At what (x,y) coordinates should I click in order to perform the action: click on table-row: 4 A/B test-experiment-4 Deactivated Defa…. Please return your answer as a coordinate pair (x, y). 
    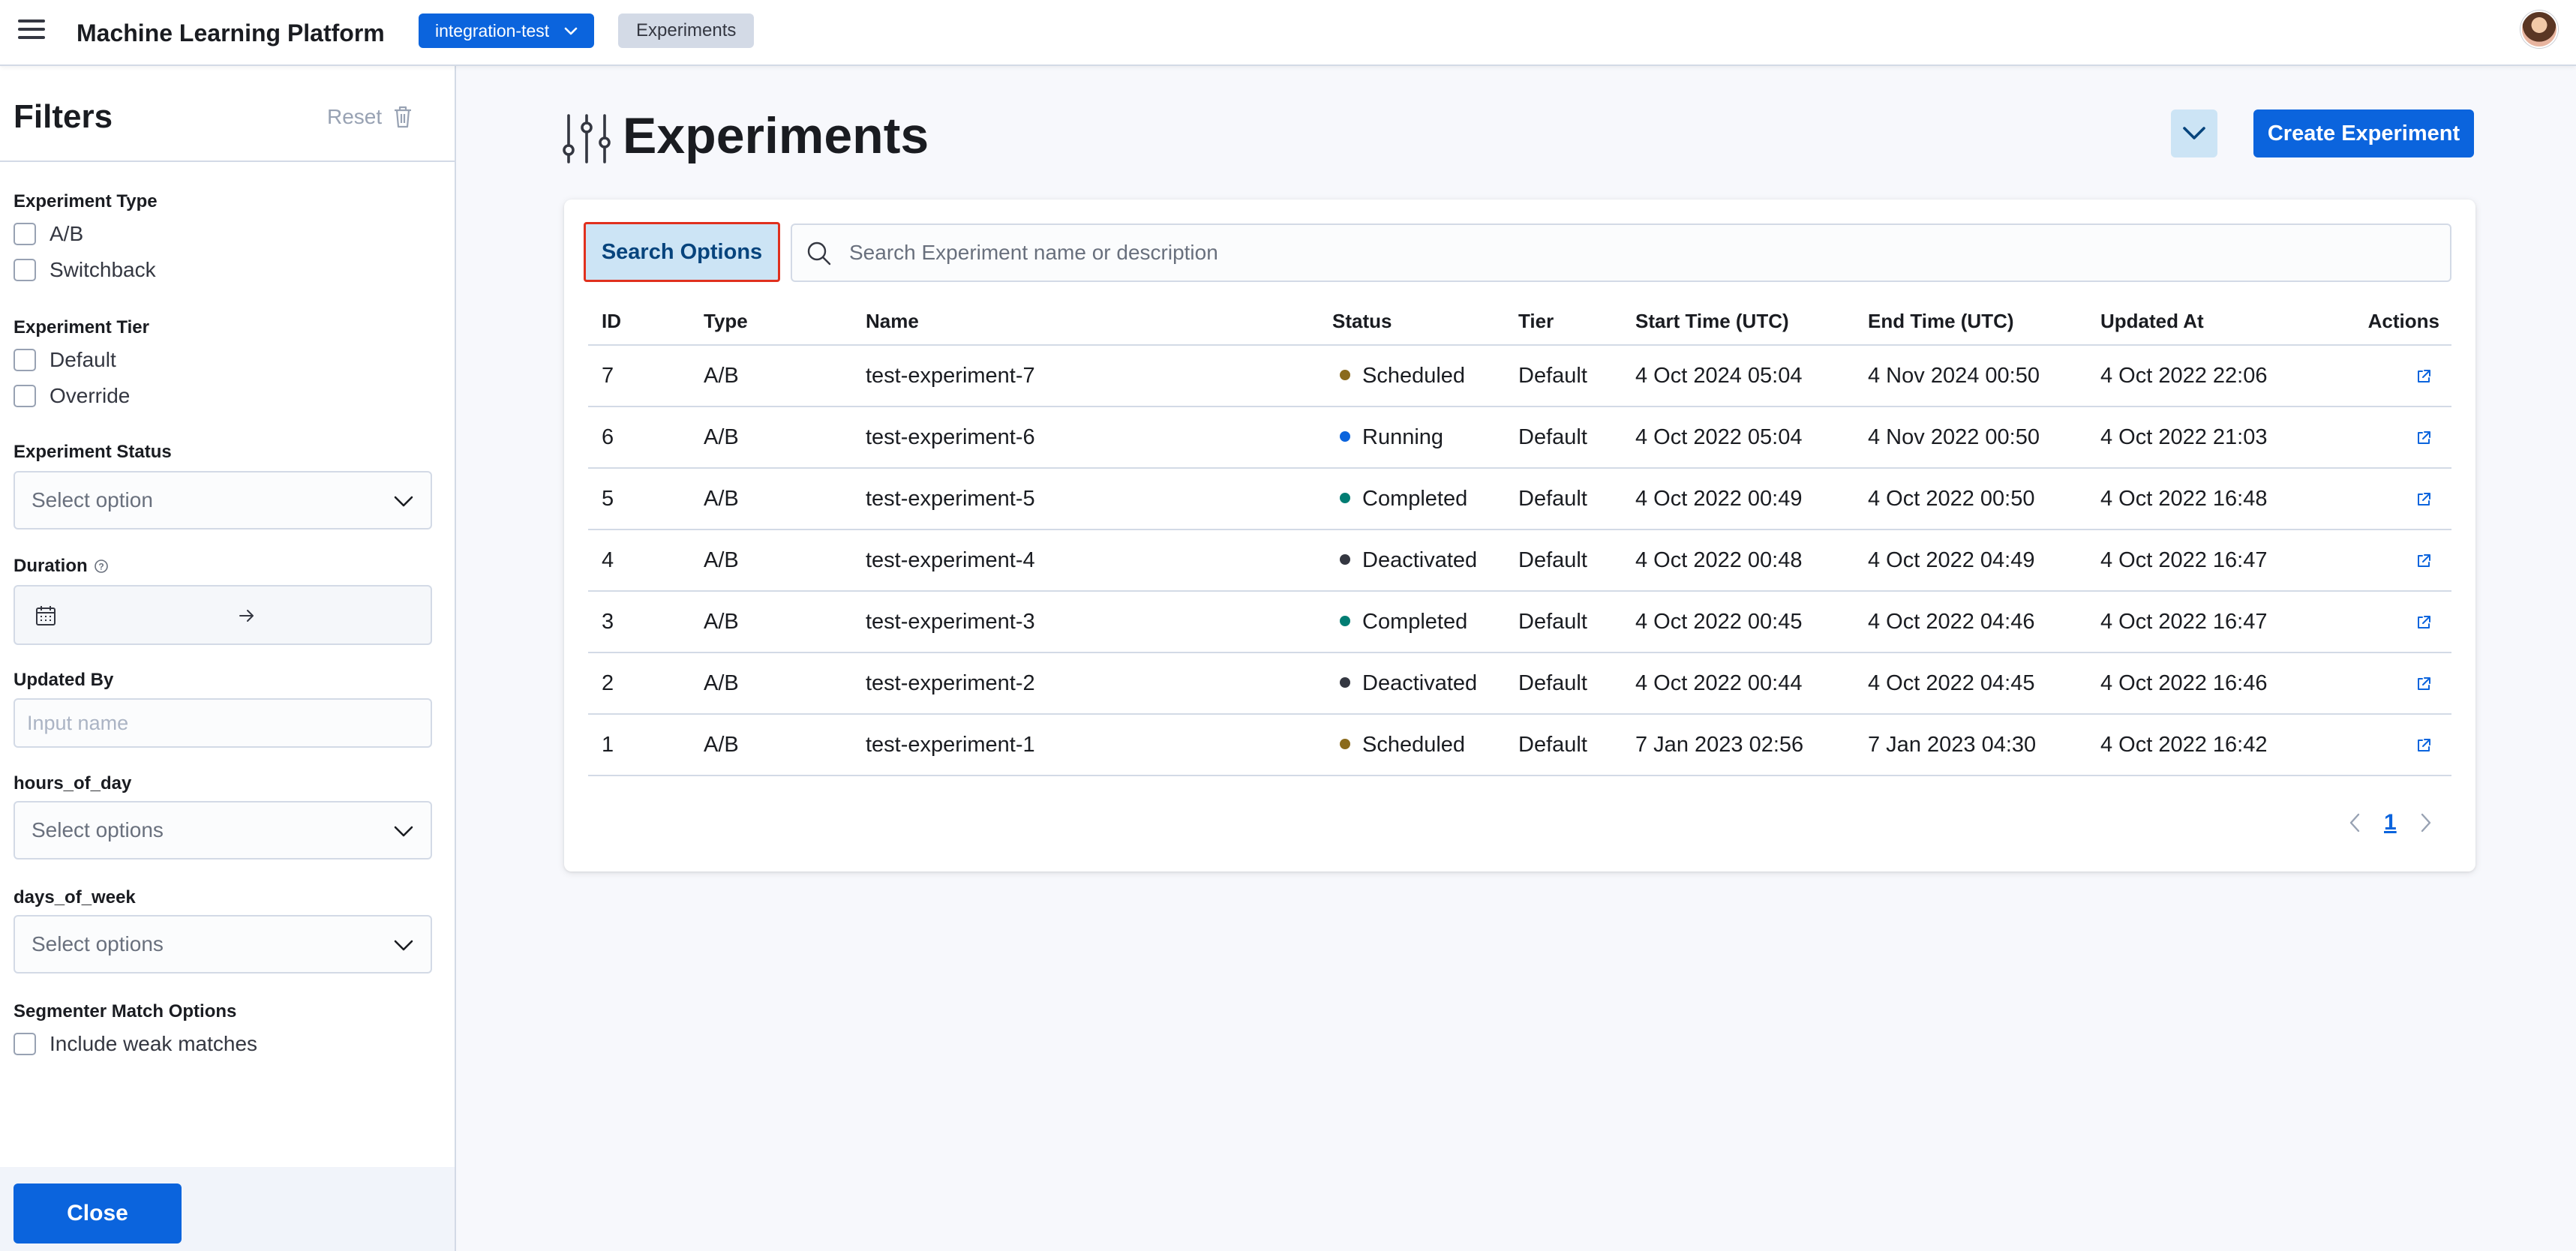
    Looking at the image, I should click on (1519, 561).